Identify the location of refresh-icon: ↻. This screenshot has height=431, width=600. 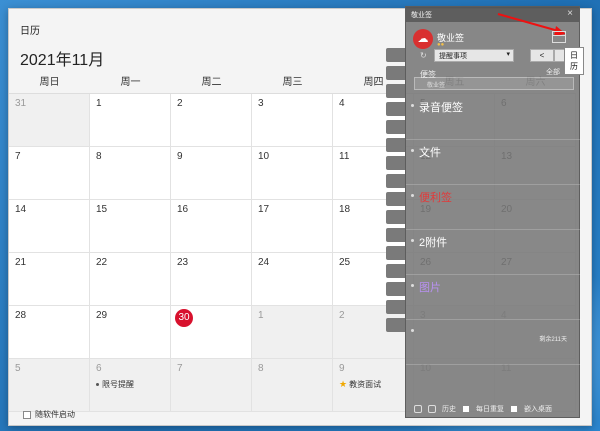
(423, 55).